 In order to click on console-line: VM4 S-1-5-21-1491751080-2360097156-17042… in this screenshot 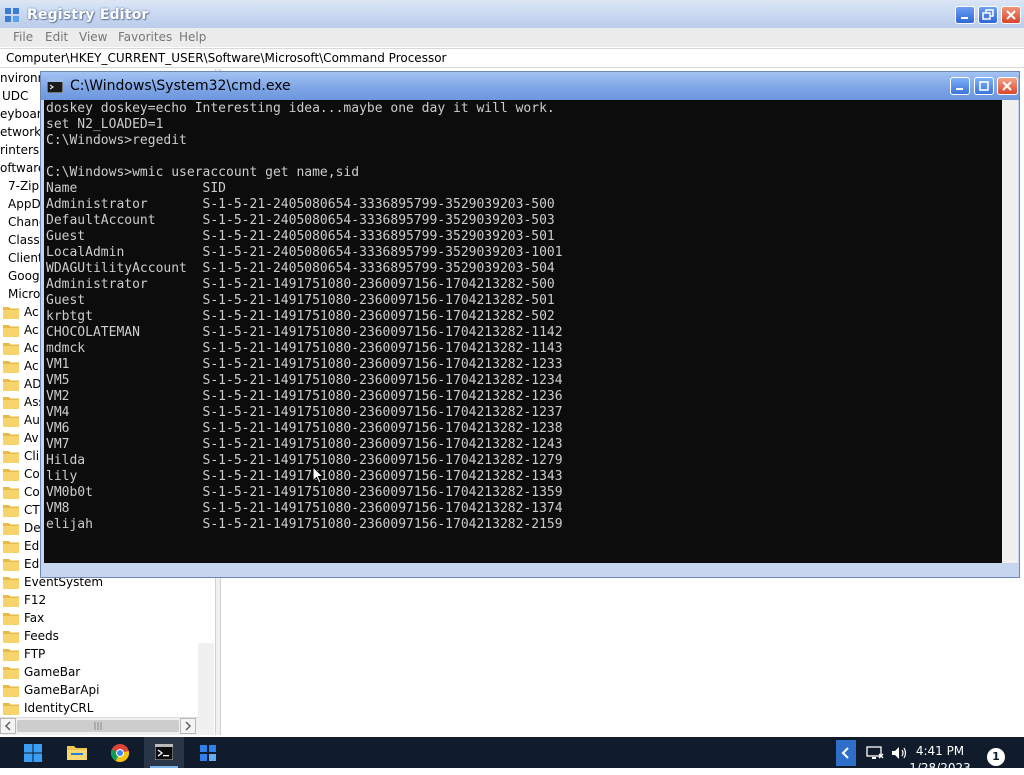, I will do `click(304, 412)`.